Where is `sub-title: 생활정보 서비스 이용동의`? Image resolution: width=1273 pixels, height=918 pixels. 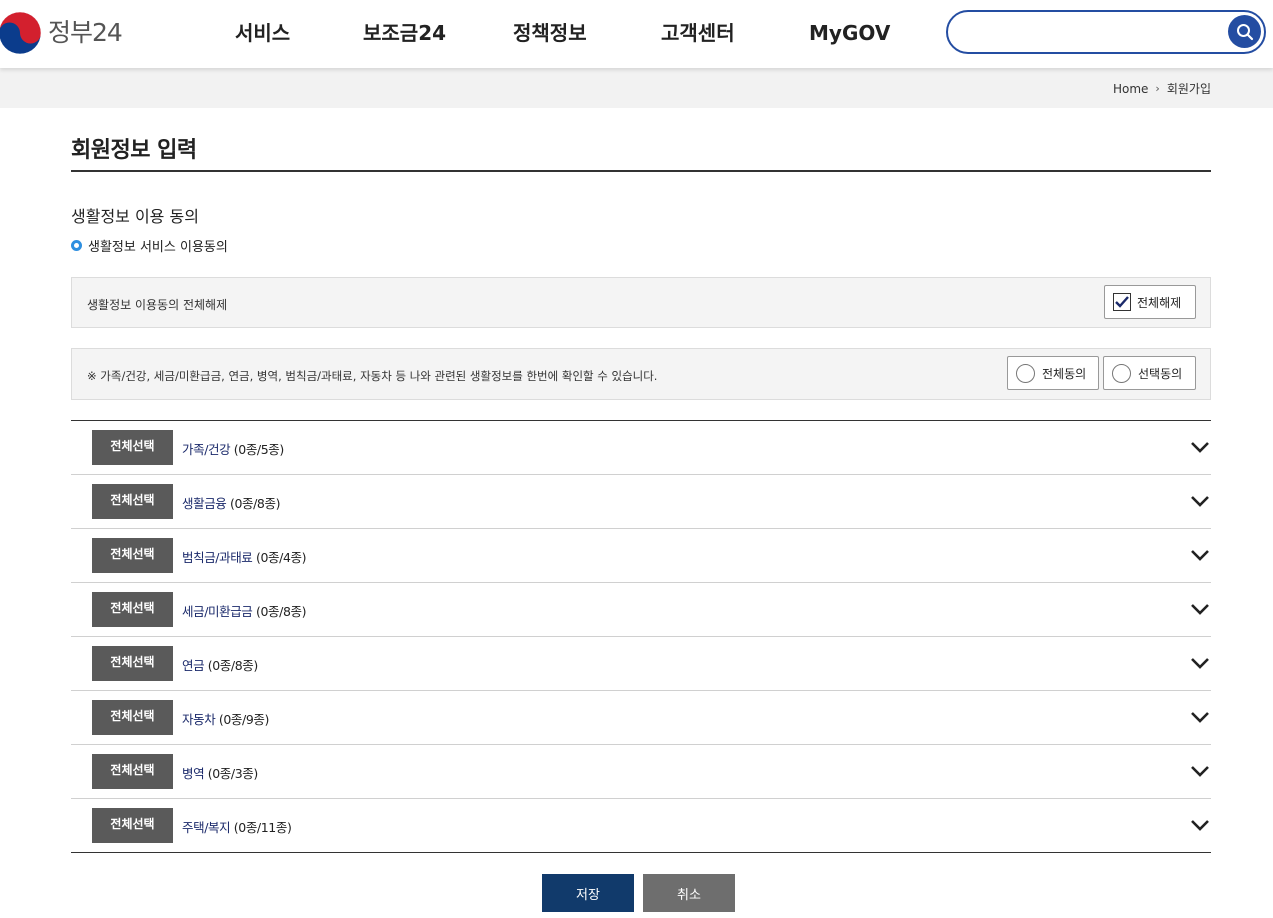 sub-title: 생활정보 서비스 이용동의 is located at coordinates (149, 245).